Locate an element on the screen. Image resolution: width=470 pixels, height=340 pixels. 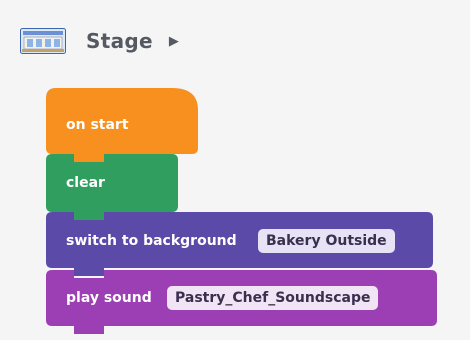
switch-background-label: switch to background is located at coordinates (151, 241).